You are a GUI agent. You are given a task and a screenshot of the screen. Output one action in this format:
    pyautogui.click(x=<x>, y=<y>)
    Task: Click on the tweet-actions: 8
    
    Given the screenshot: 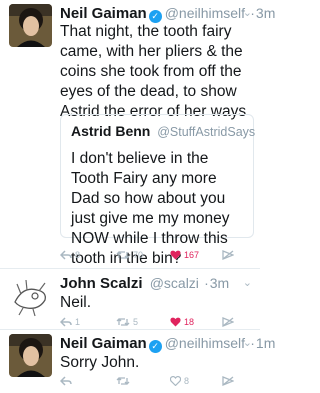 What is the action you would take?
    pyautogui.click(x=157, y=384)
    